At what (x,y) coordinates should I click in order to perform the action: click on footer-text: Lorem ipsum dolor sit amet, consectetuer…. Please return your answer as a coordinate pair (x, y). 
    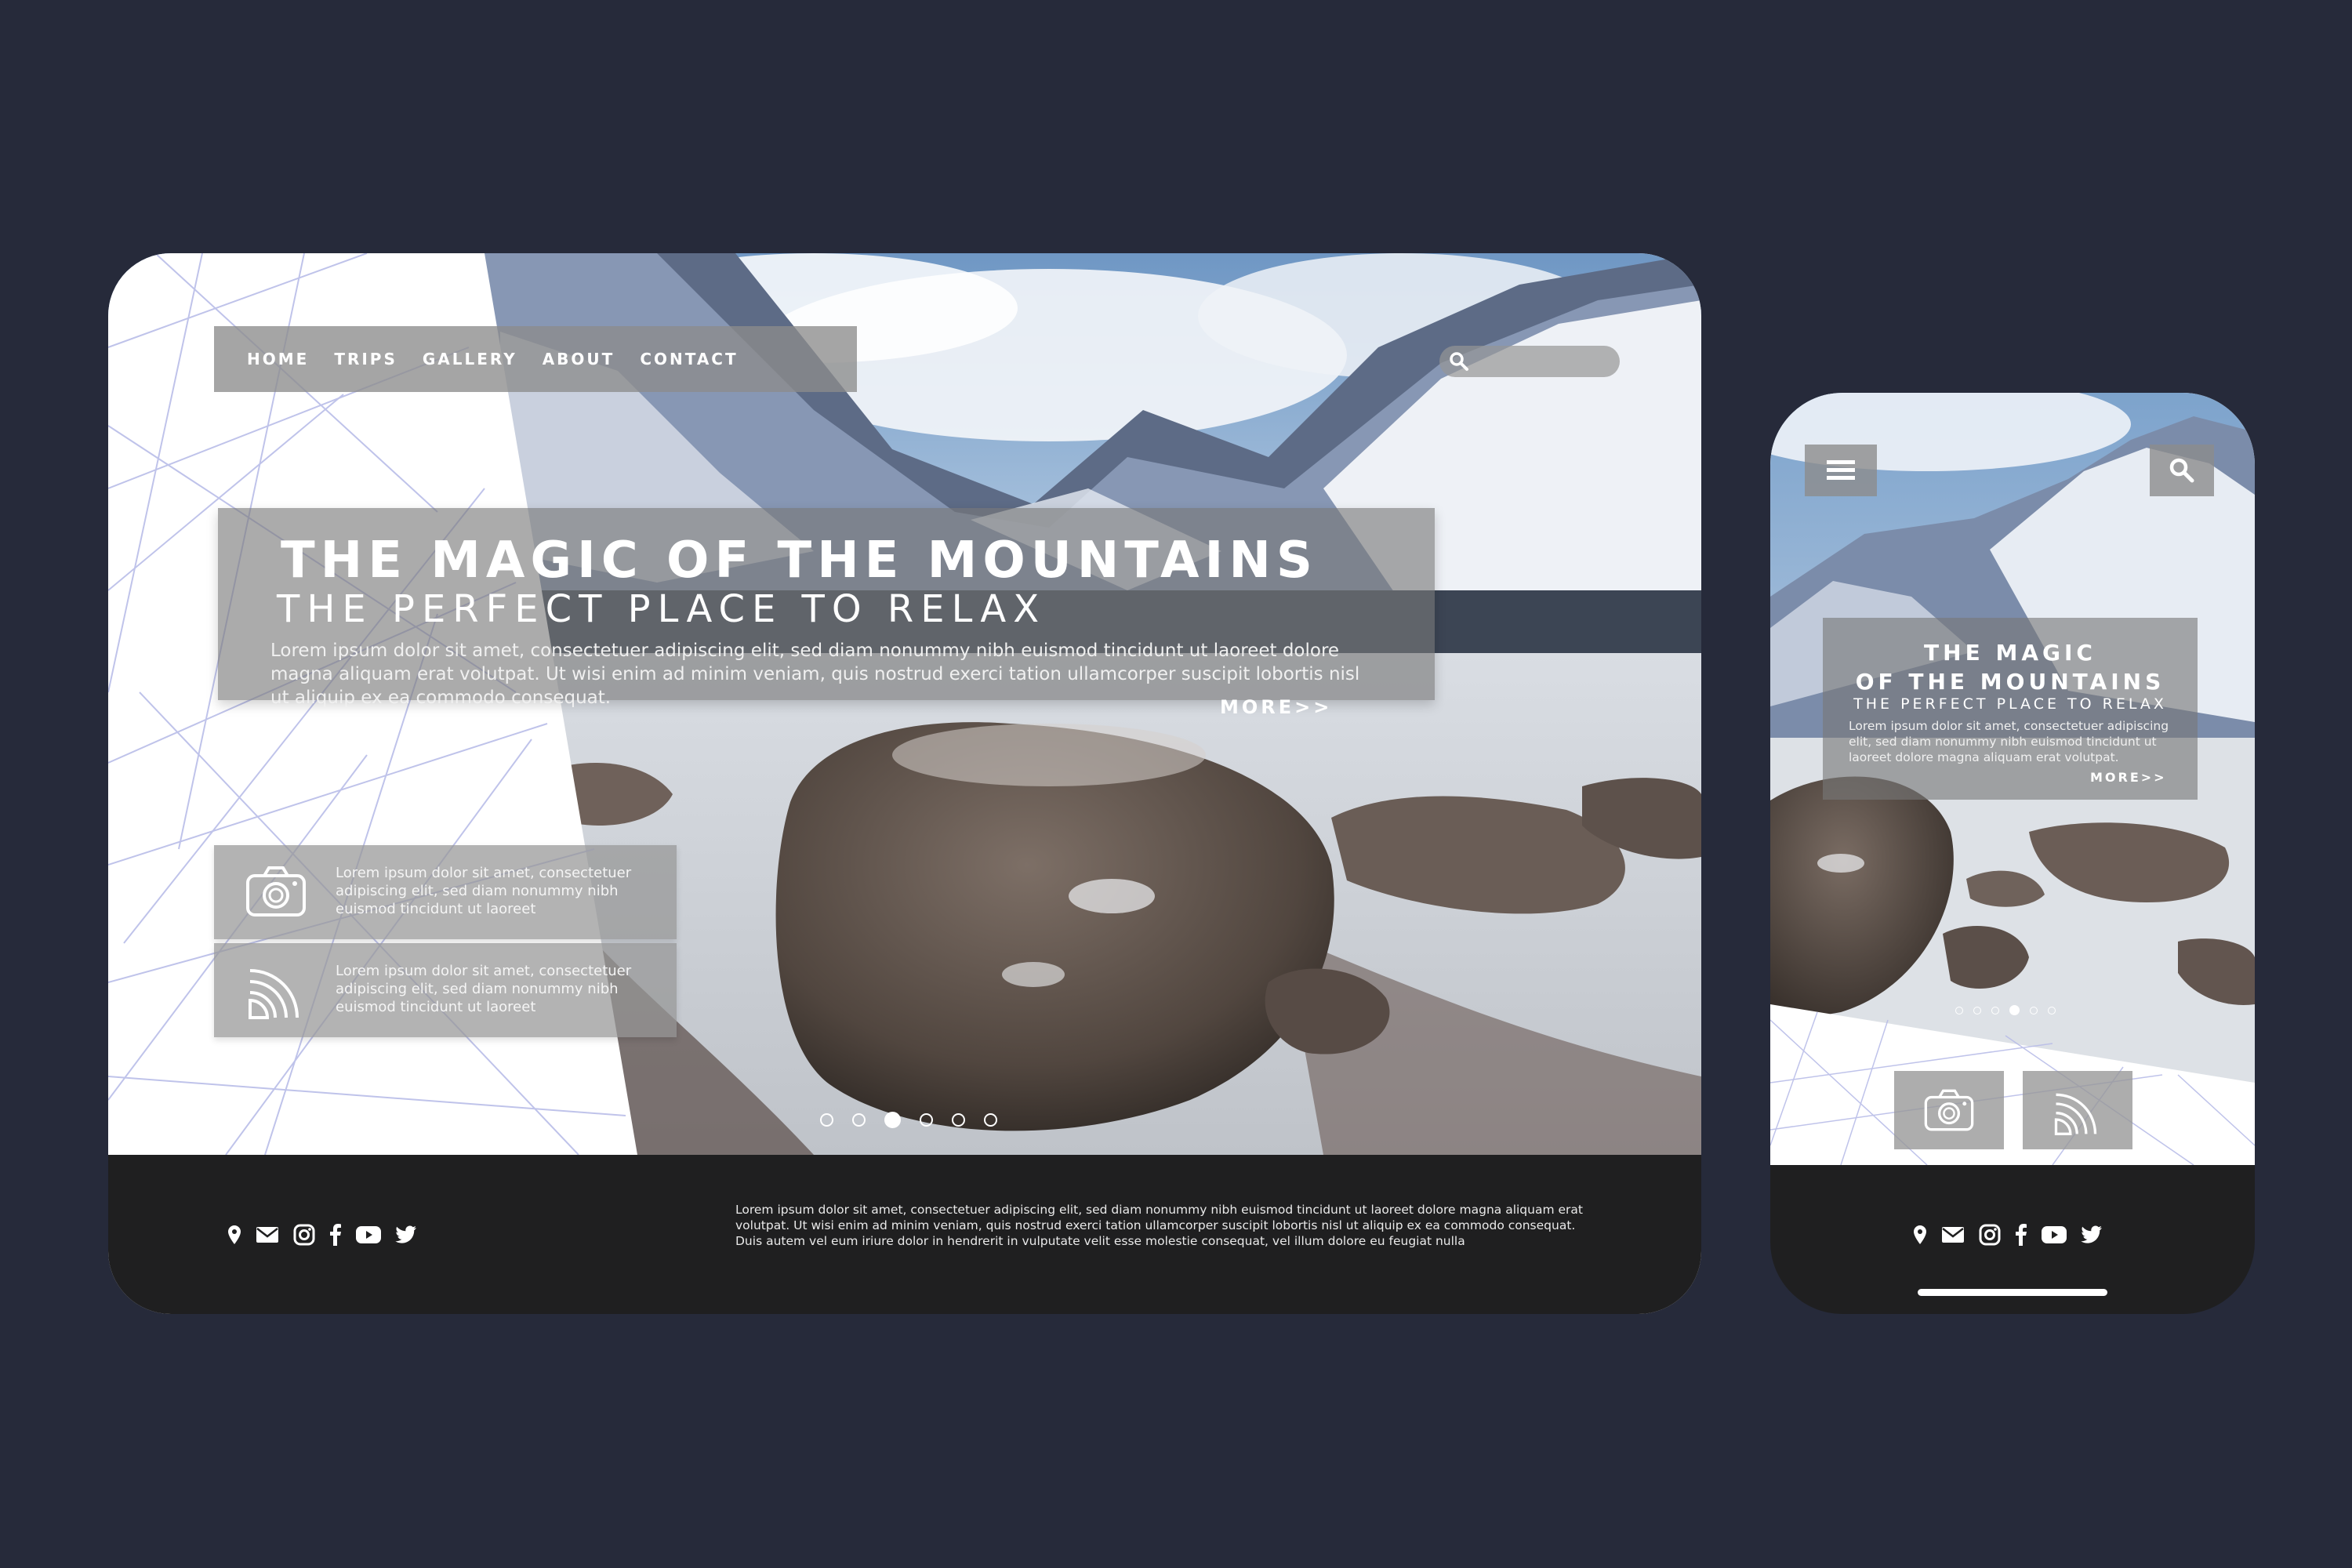
    Looking at the image, I should click on (1159, 1225).